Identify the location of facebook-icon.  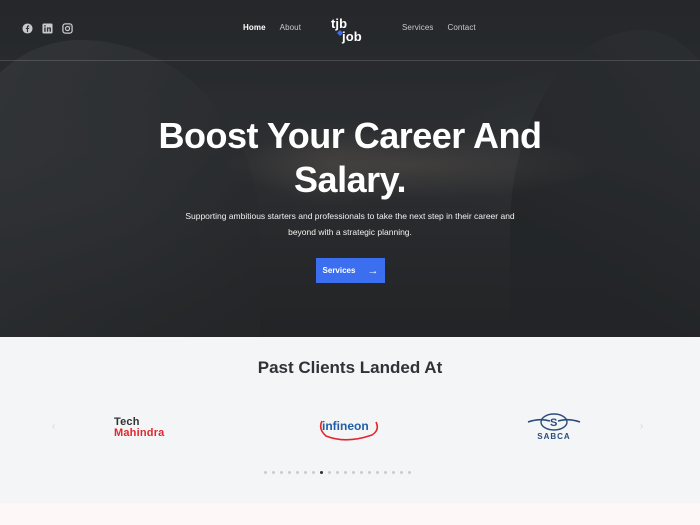
(27, 28).